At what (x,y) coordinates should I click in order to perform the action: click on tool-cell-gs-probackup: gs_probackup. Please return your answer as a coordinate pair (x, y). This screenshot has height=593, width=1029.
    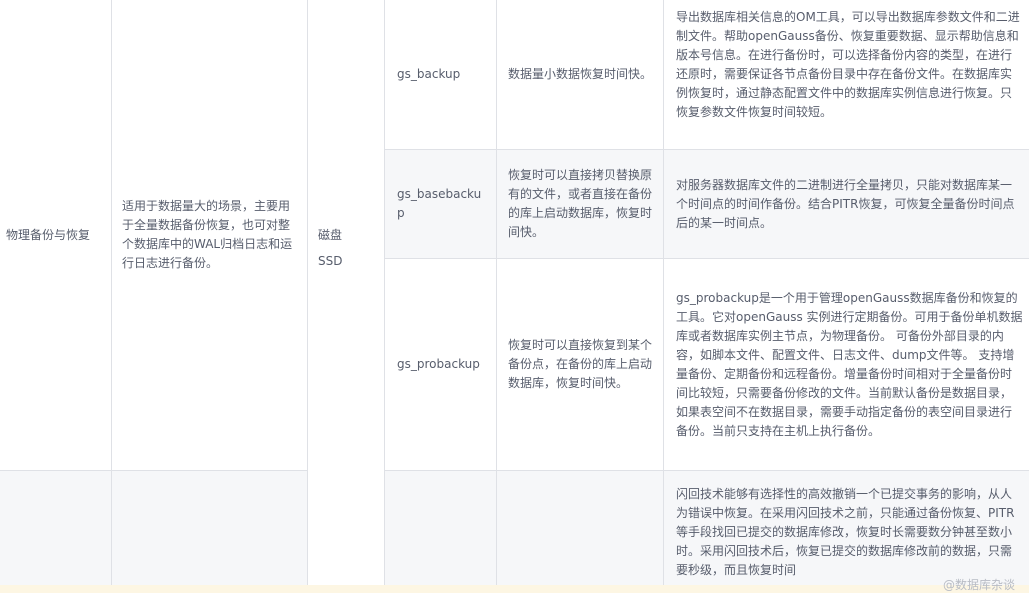
    Looking at the image, I should click on (441, 365).